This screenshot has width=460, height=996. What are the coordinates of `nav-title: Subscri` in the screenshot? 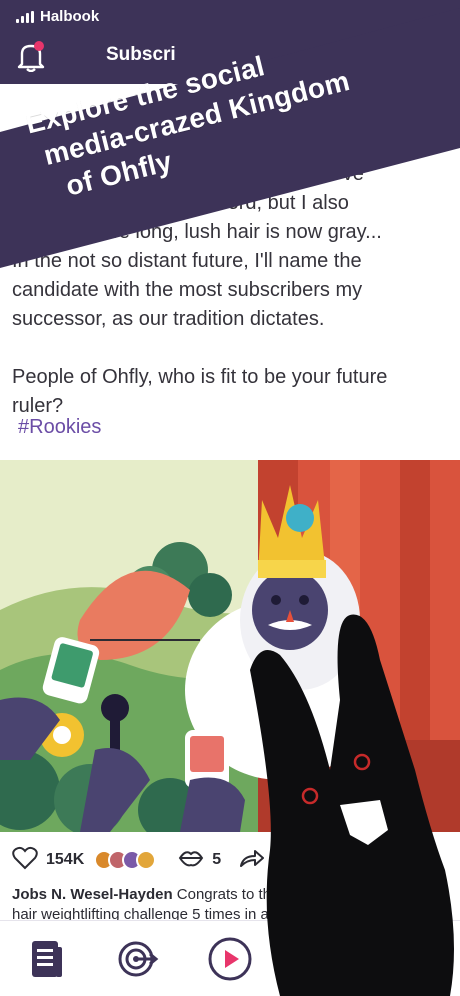 It's located at (141, 55).